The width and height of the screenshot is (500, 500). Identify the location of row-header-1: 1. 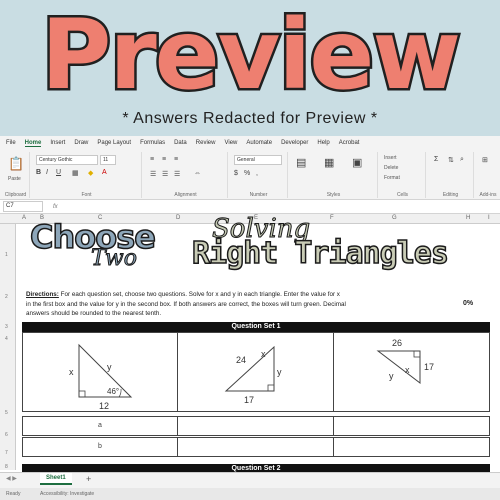
(6, 255).